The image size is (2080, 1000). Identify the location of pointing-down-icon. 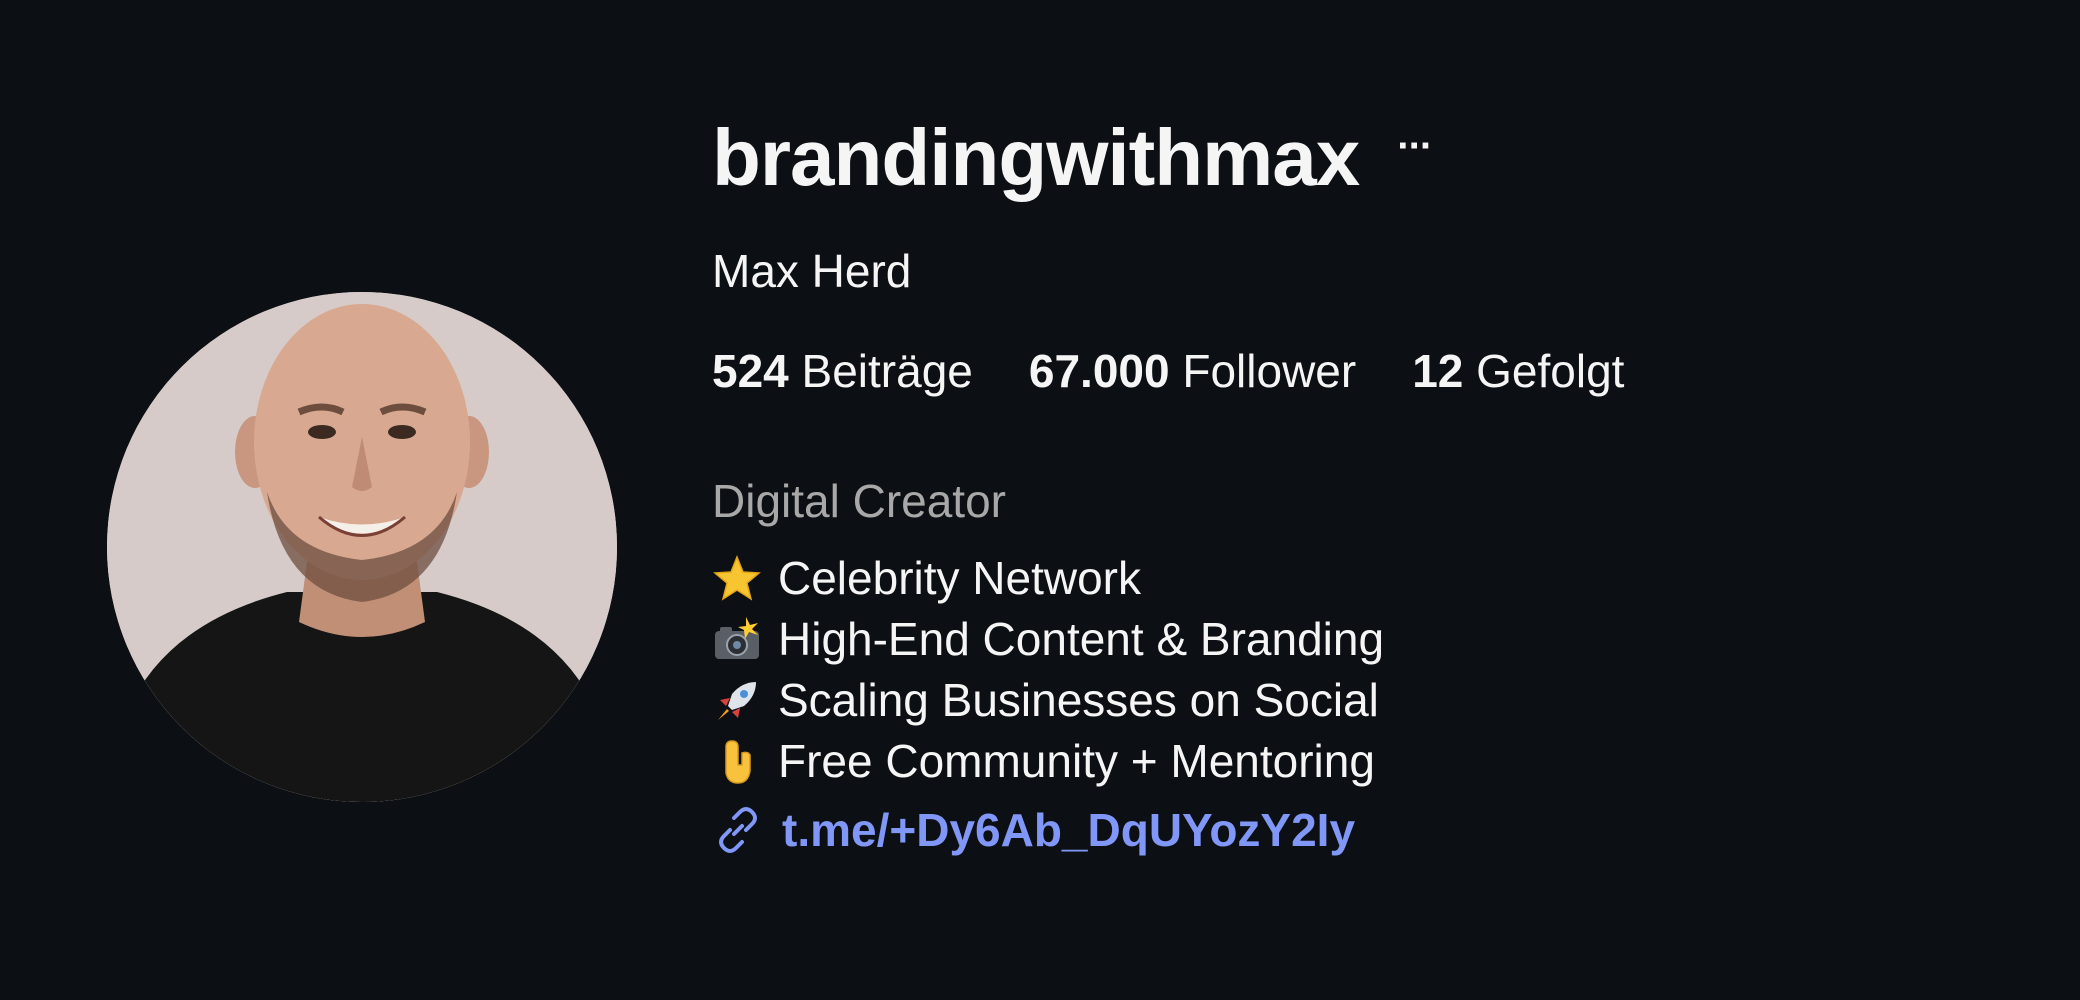
(737, 762).